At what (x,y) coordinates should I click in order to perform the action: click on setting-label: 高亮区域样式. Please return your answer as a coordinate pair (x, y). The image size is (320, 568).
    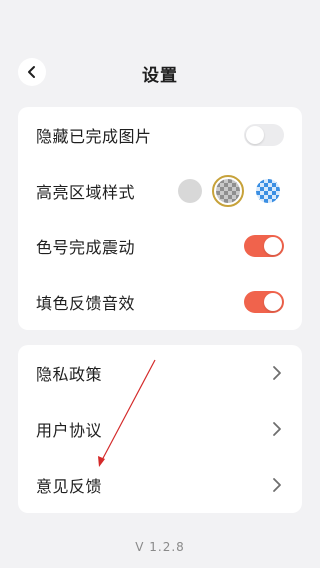
    Looking at the image, I should click on (86, 192).